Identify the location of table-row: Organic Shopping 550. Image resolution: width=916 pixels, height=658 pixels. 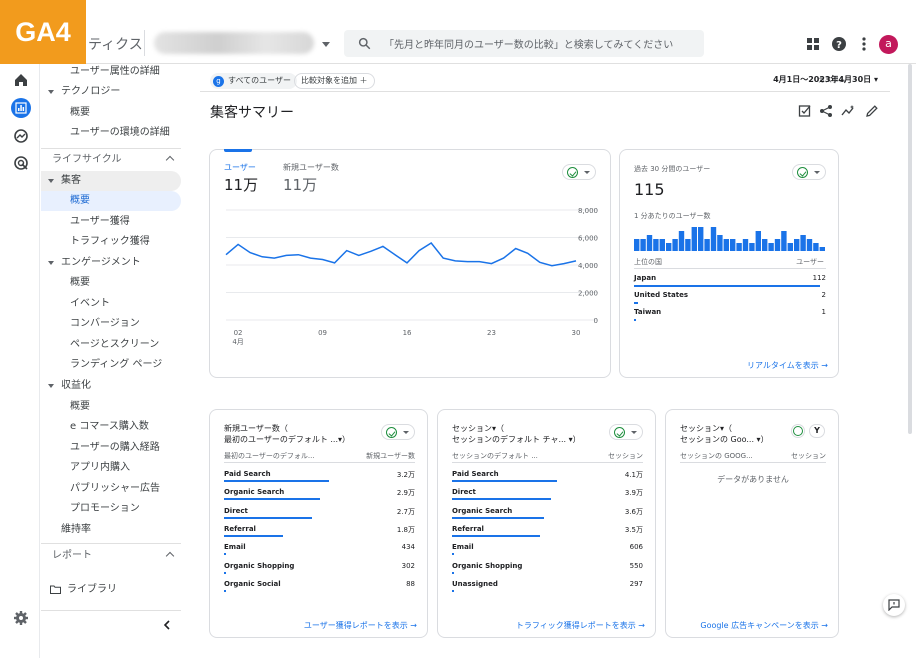
(547, 568).